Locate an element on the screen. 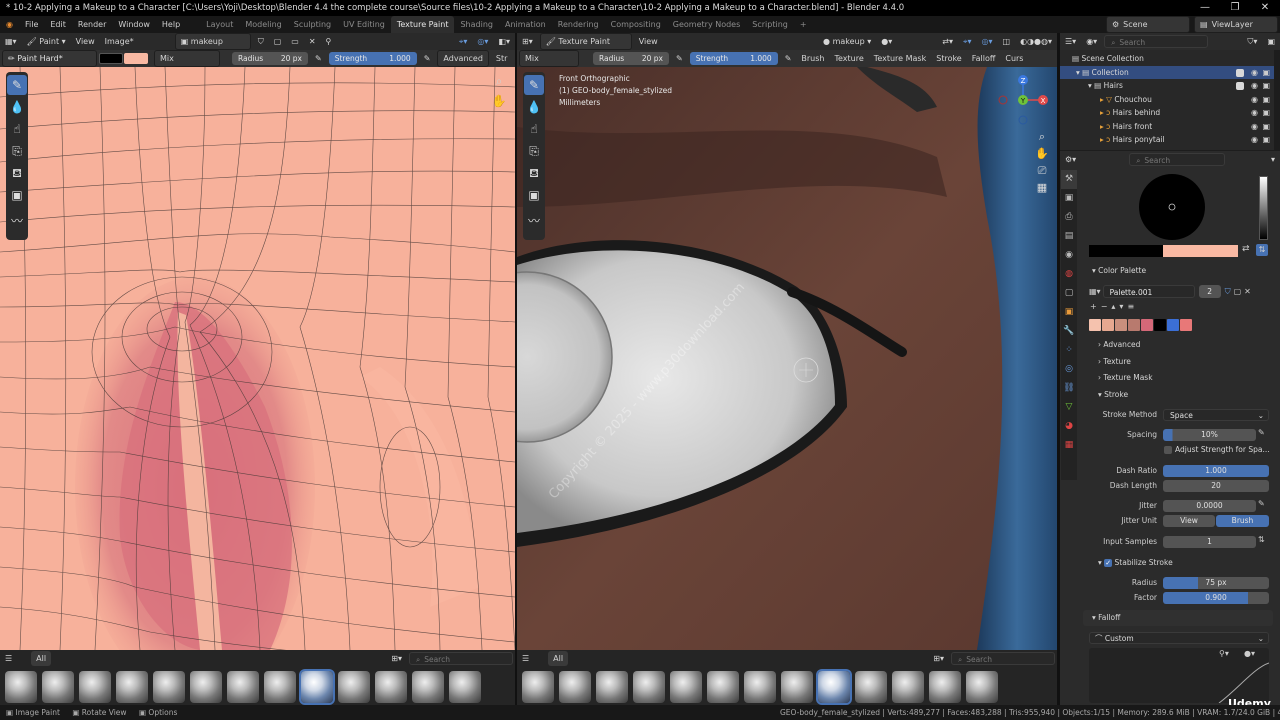  viewport-blend-dropdown: Mix is located at coordinates (549, 58).